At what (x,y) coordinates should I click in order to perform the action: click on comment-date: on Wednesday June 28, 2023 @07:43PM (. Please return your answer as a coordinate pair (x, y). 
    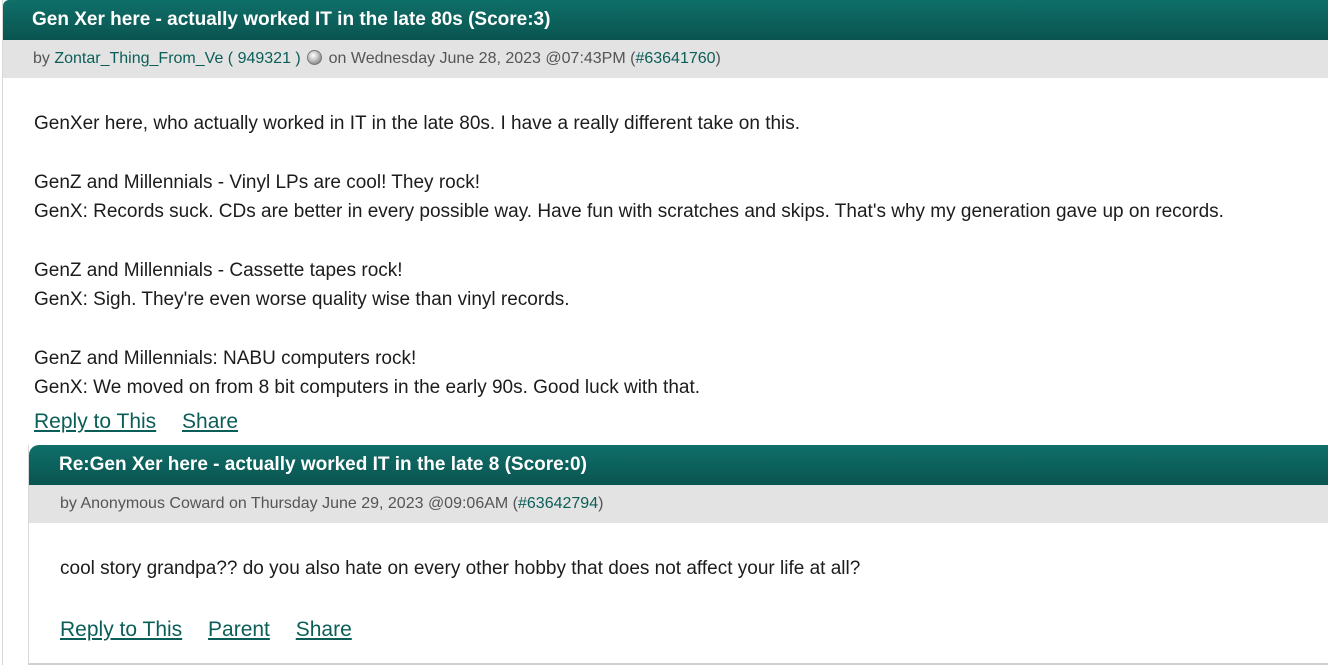
    Looking at the image, I should click on (482, 58).